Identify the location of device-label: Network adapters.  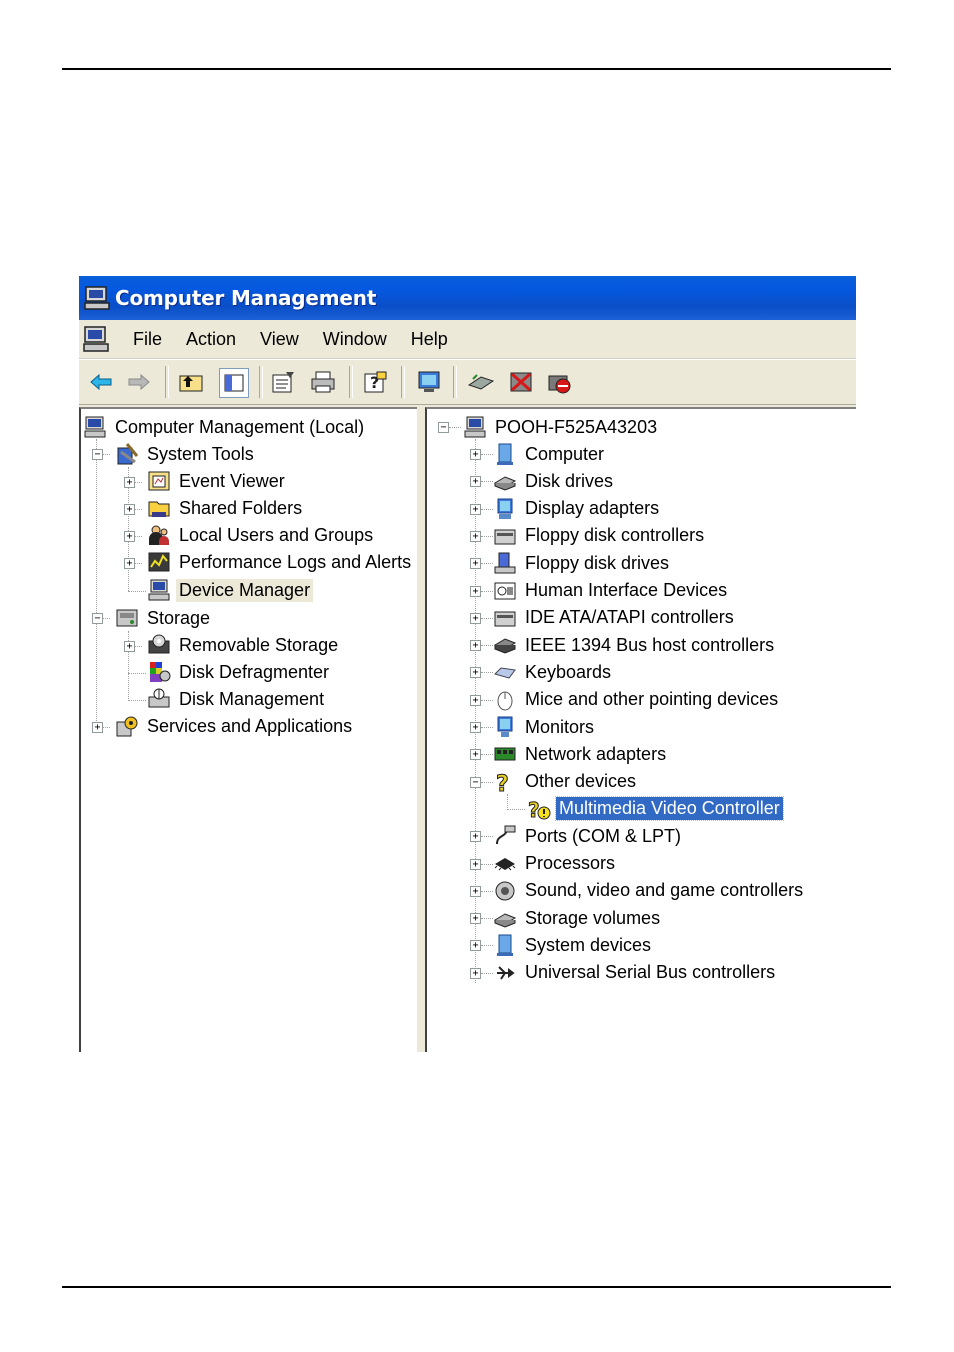
(596, 753).